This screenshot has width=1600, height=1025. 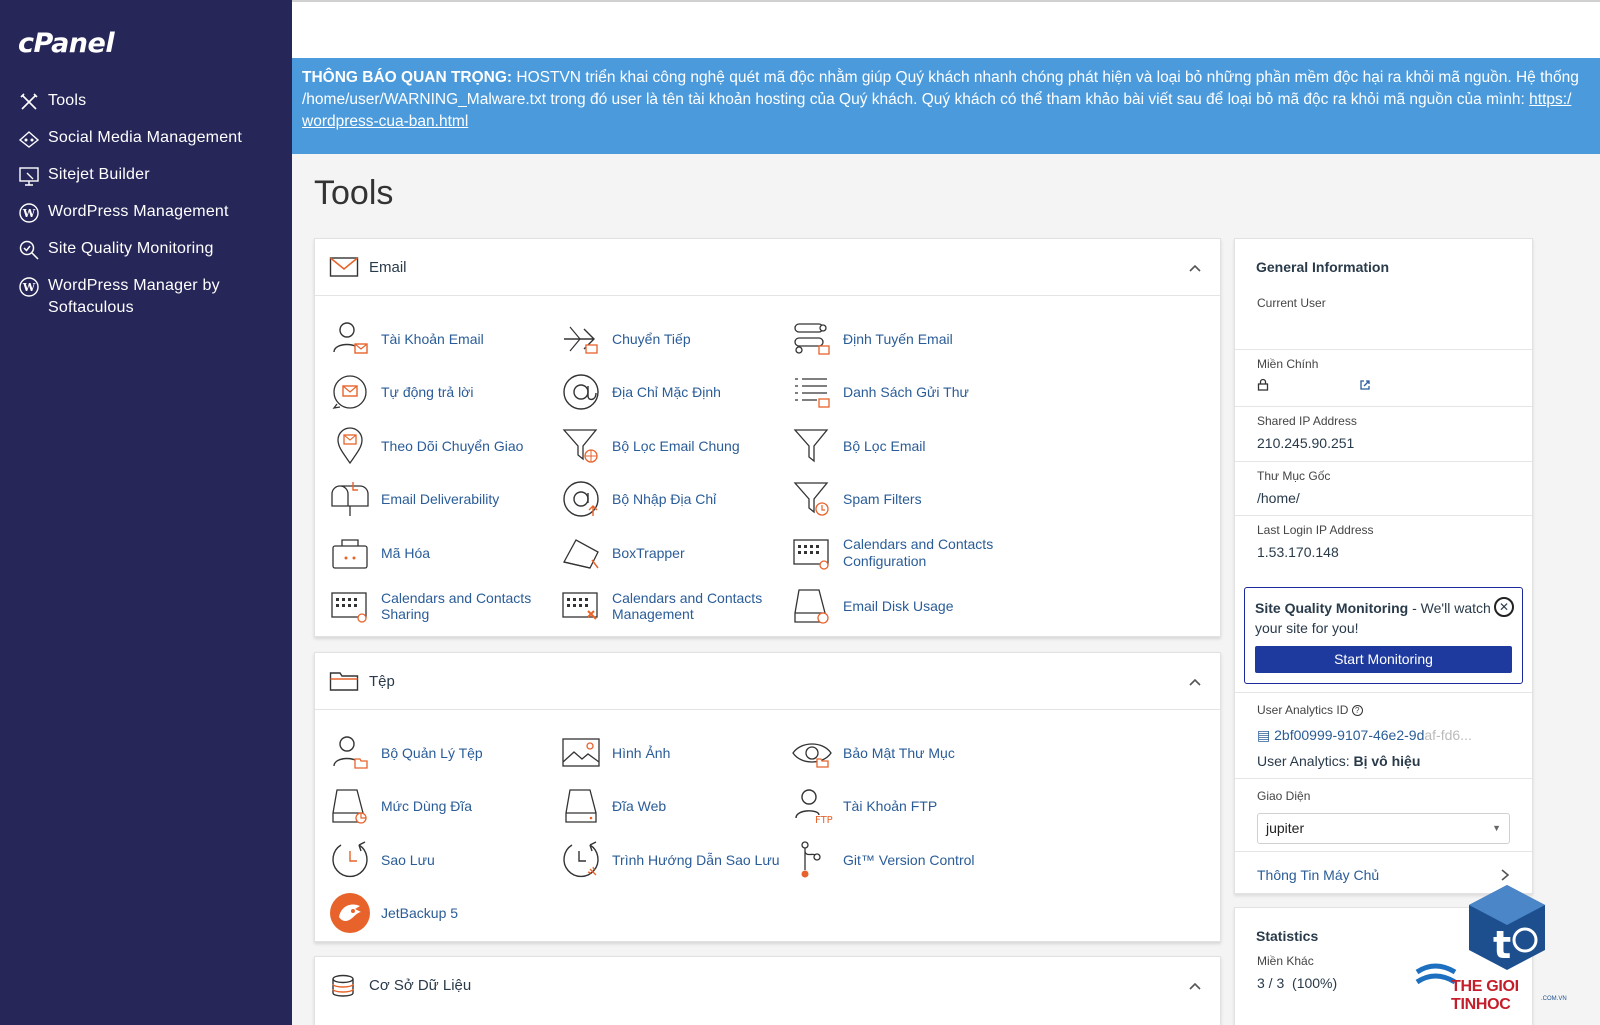 I want to click on tool-label: Bộ Lọc Email, so click(x=884, y=445).